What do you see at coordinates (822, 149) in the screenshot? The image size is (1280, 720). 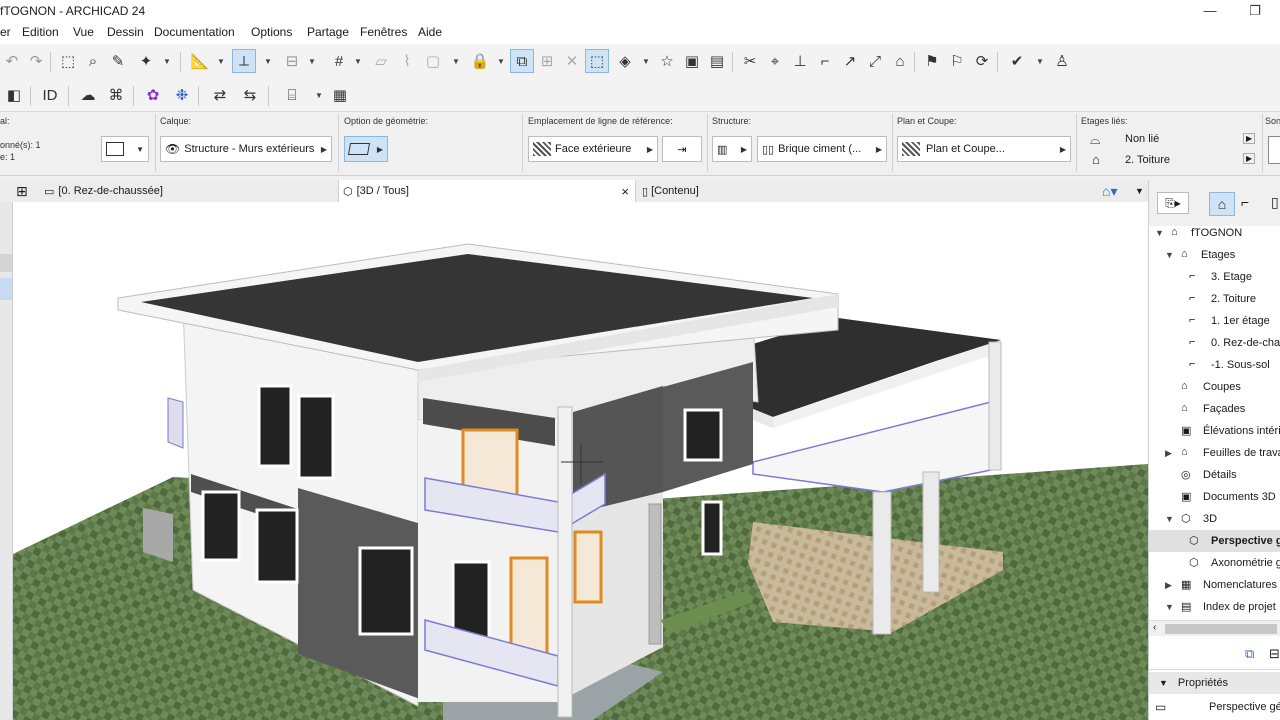 I see `building-material-select: ▯▯ Brique ciment (... ▶` at bounding box center [822, 149].